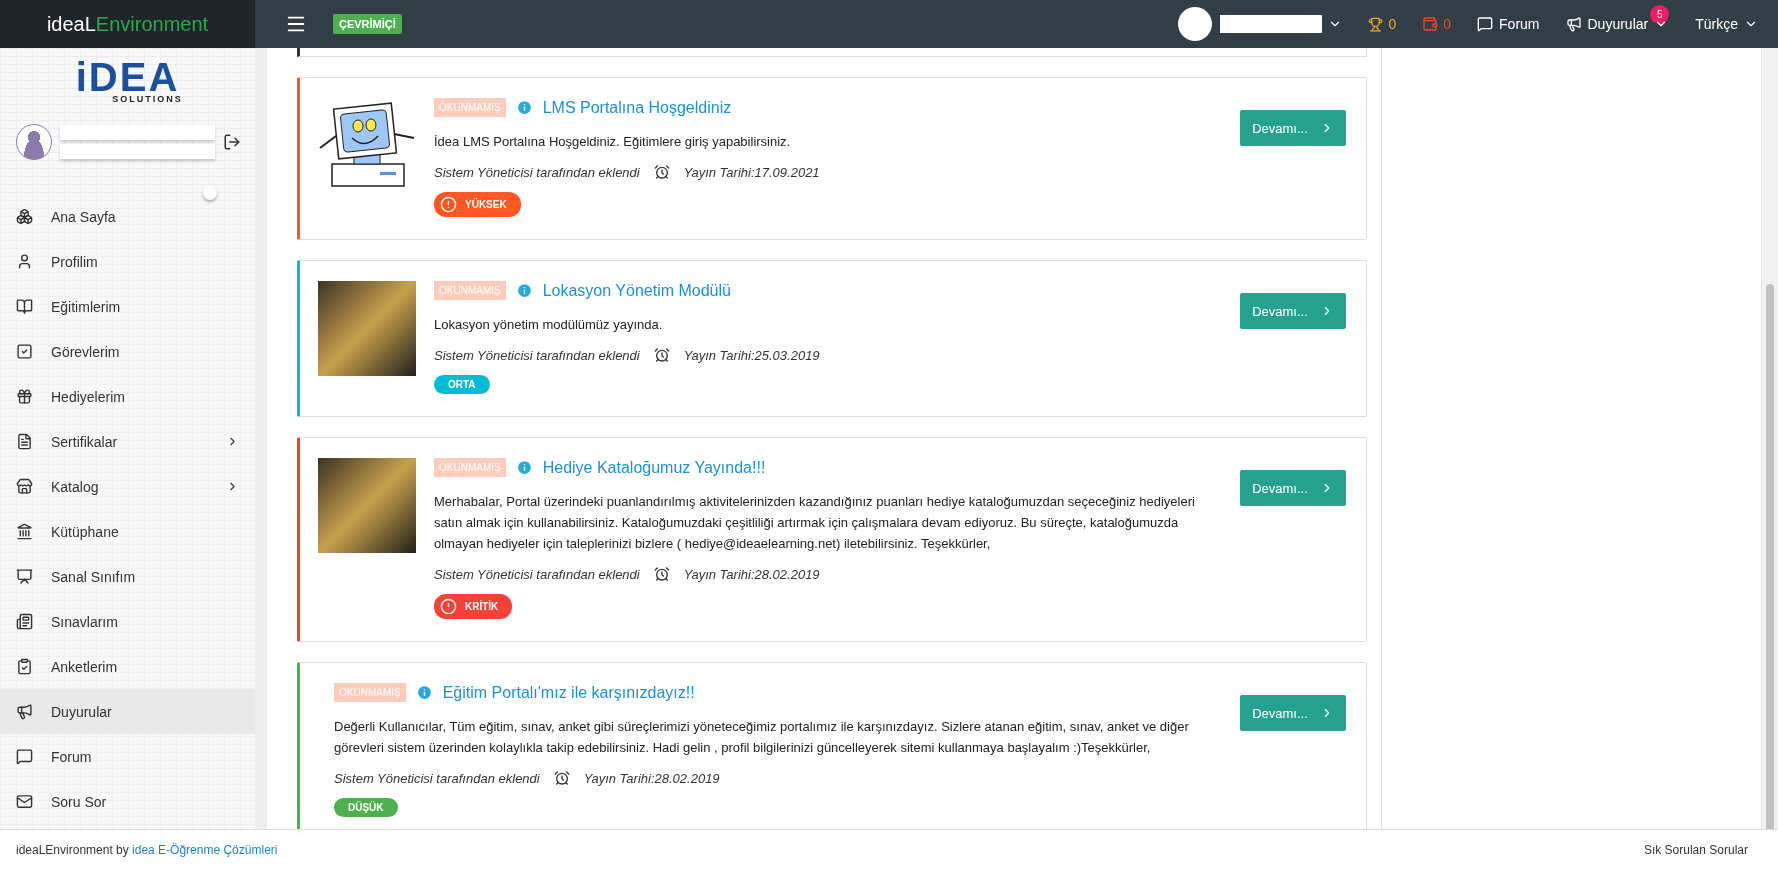 This screenshot has width=1778, height=870. What do you see at coordinates (24, 351) in the screenshot?
I see `checkbox-icon` at bounding box center [24, 351].